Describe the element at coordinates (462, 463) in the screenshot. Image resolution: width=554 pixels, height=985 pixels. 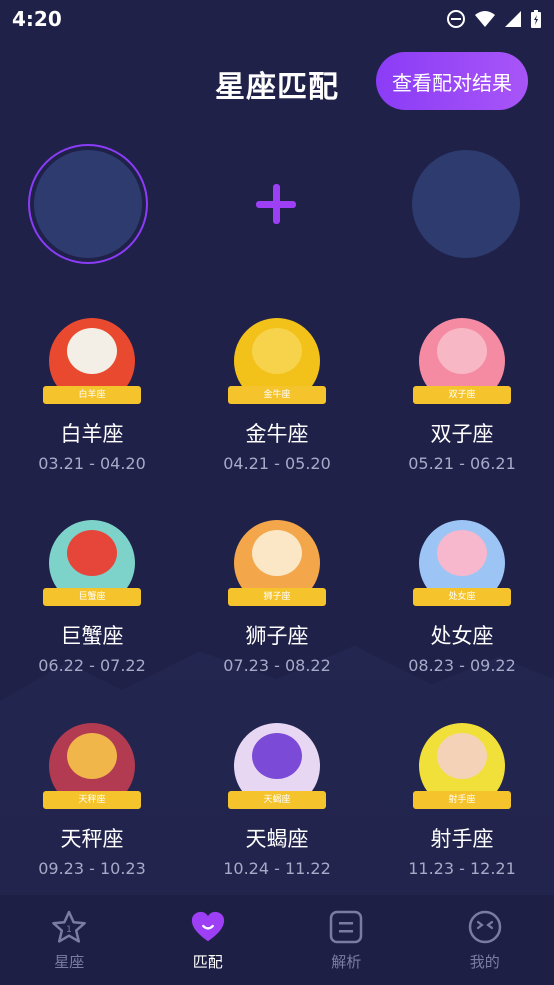
I see `sign-dates: 05.21 - 06.21` at that location.